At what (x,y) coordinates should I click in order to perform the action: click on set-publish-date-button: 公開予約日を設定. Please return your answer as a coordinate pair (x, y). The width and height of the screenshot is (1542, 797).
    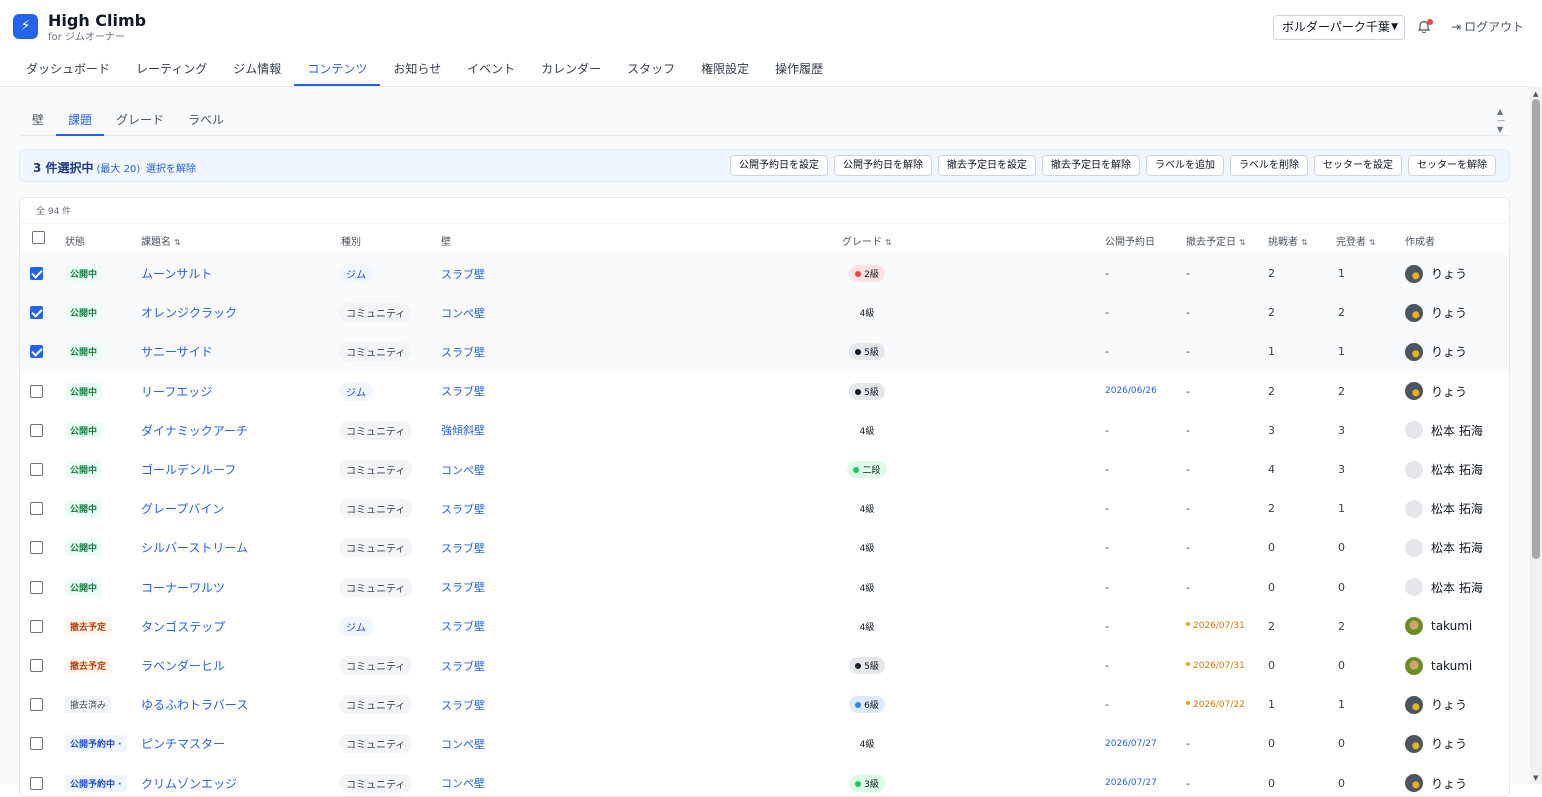
    Looking at the image, I should click on (779, 165).